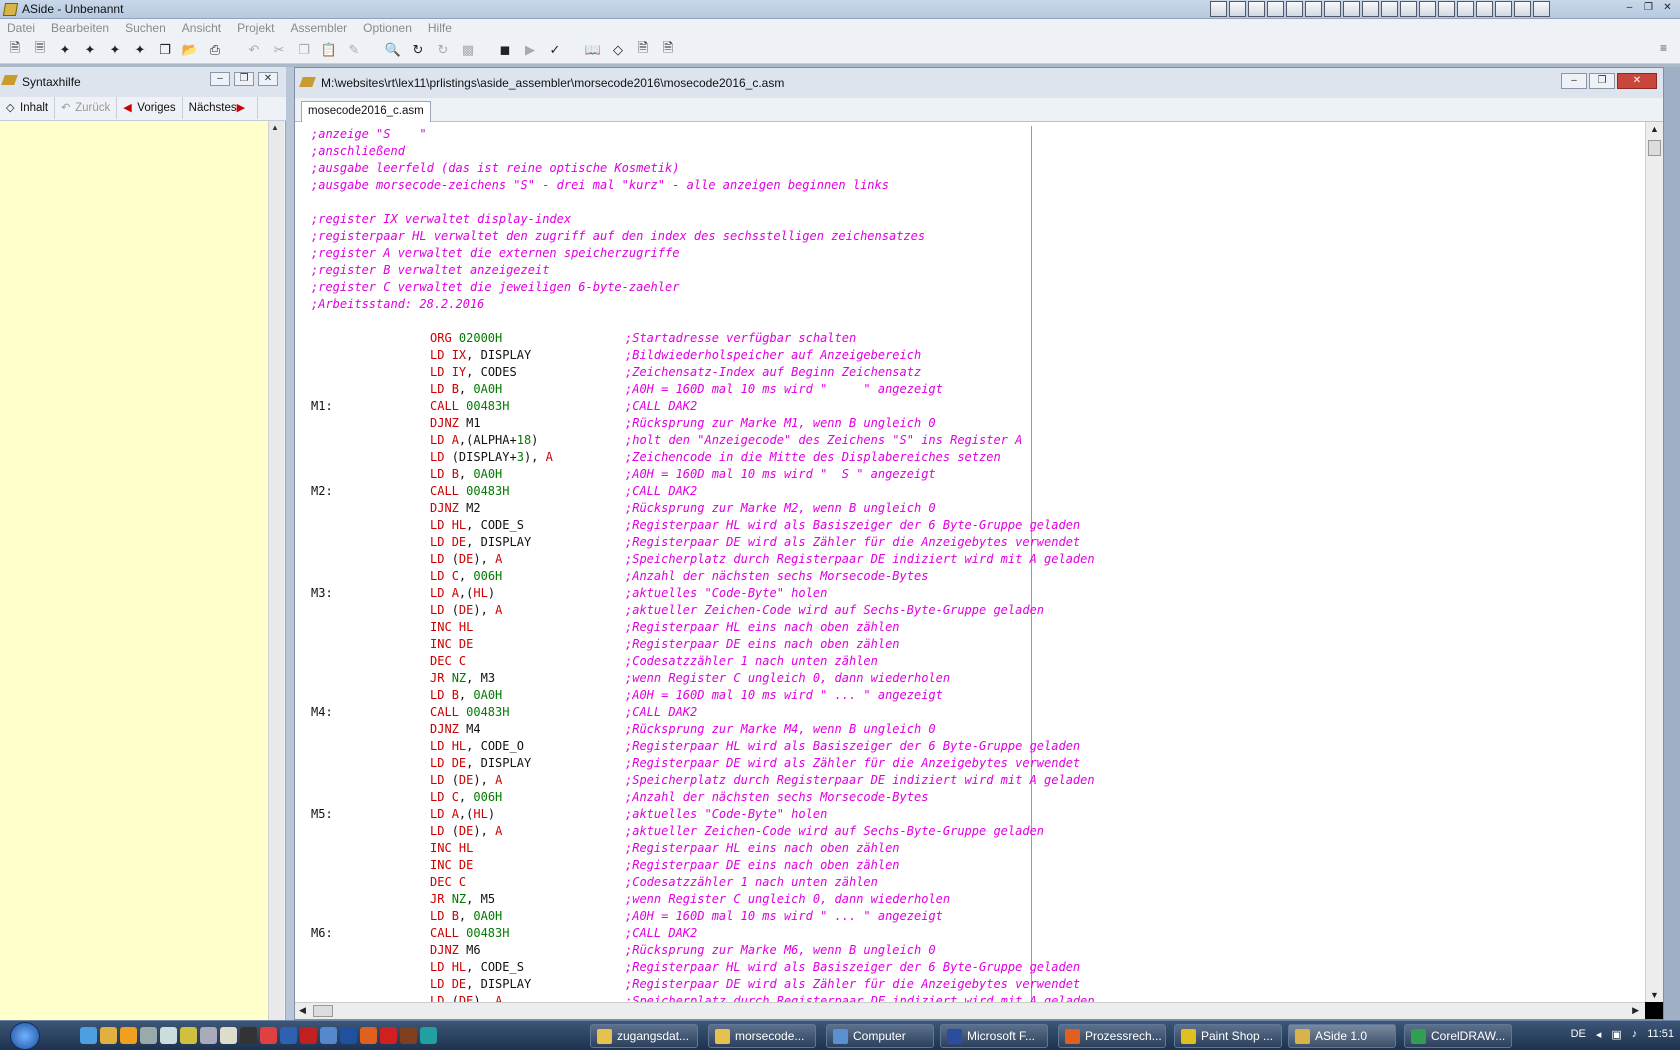 The height and width of the screenshot is (1050, 1680). Describe the element at coordinates (1342, 1036) in the screenshot. I see `taskbar-item-active: ASide 1.0` at that location.